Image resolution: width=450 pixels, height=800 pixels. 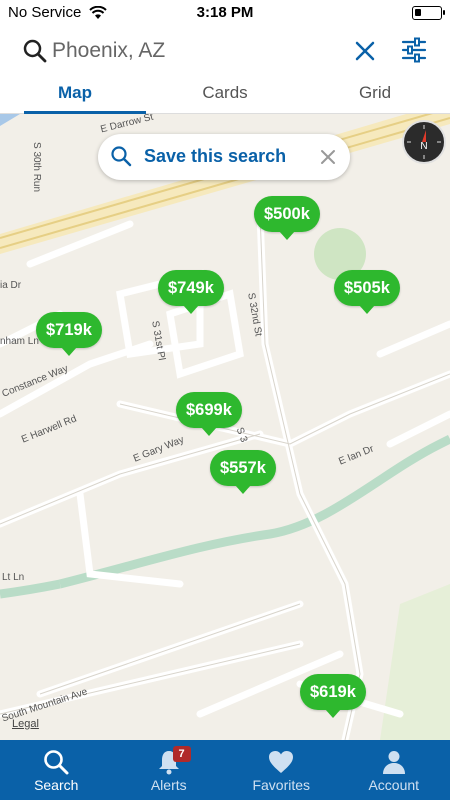 What do you see at coordinates (13, 577) in the screenshot?
I see `street-label: Lt Ln` at bounding box center [13, 577].